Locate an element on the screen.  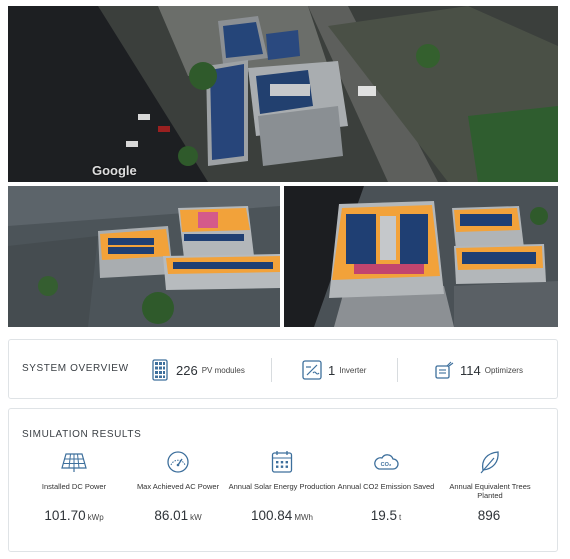
overview-optimizers: 114 Optimizers is located at coordinates (478, 370).